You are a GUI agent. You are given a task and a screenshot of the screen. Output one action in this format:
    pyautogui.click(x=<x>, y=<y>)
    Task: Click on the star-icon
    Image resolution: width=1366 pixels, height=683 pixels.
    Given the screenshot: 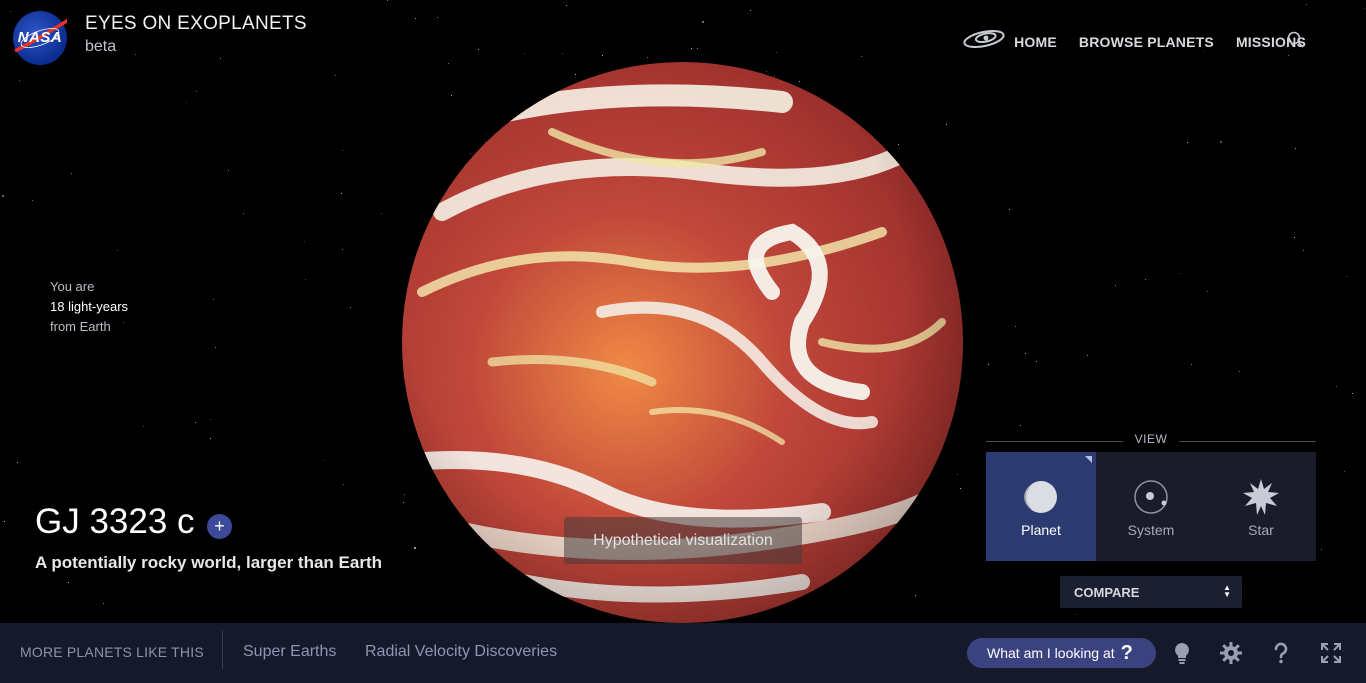 What is the action you would take?
    pyautogui.click(x=1261, y=497)
    